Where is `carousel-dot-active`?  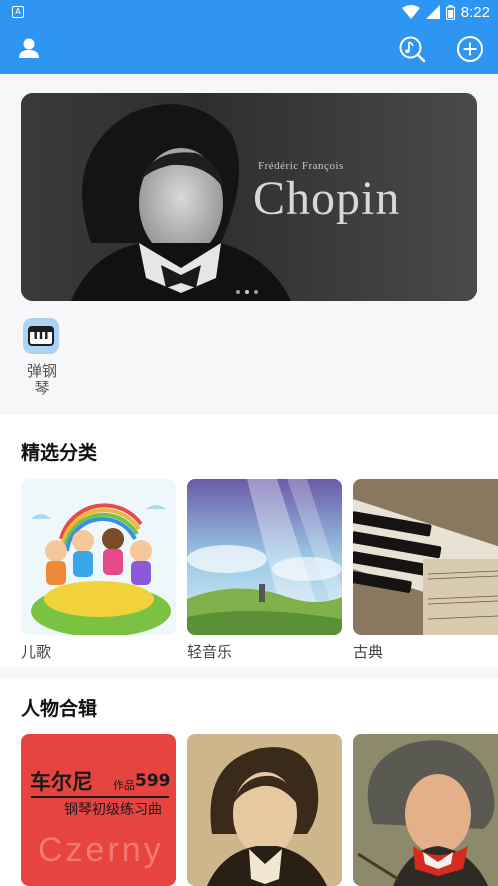
carousel-dot-active is located at coordinates (247, 292).